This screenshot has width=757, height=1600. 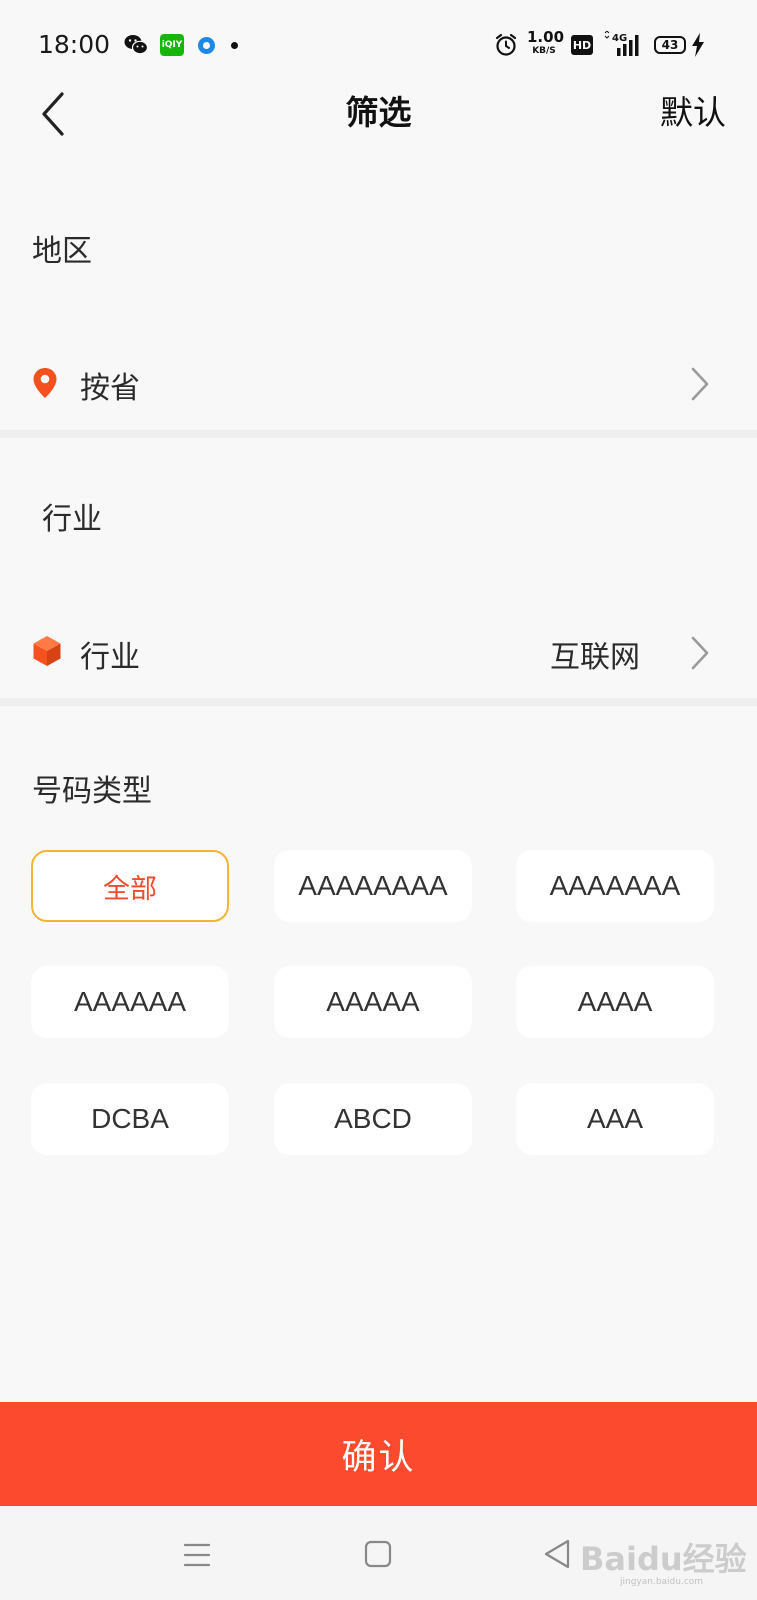 What do you see at coordinates (670, 45) in the screenshot?
I see `battery-icon: 43` at bounding box center [670, 45].